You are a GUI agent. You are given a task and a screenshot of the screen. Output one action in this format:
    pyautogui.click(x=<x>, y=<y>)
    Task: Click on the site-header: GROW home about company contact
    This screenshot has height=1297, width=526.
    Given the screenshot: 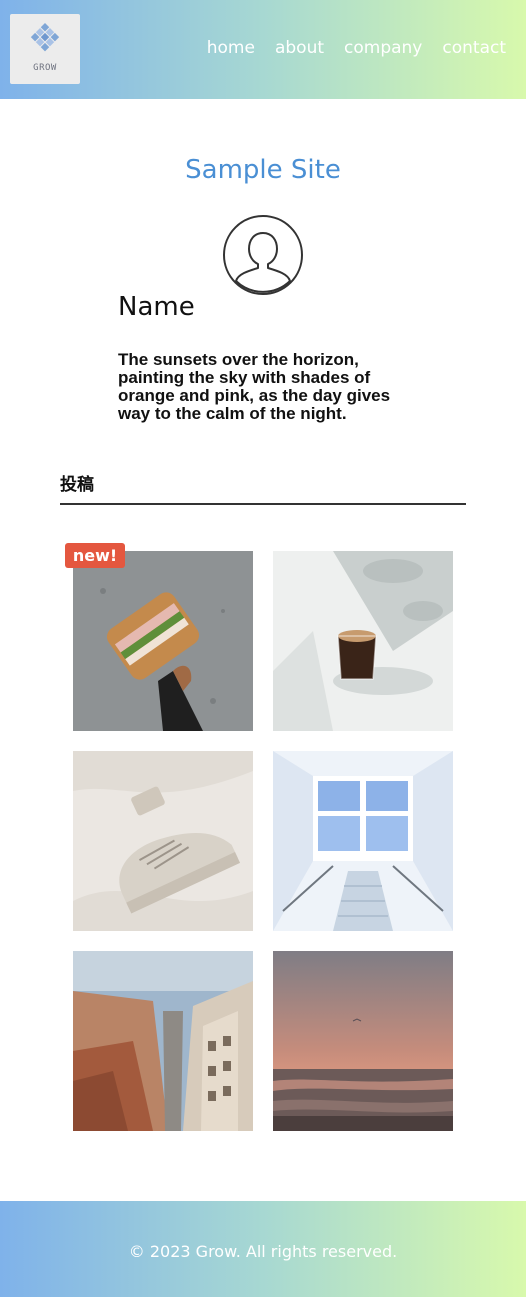 What is the action you would take?
    pyautogui.click(x=263, y=49)
    